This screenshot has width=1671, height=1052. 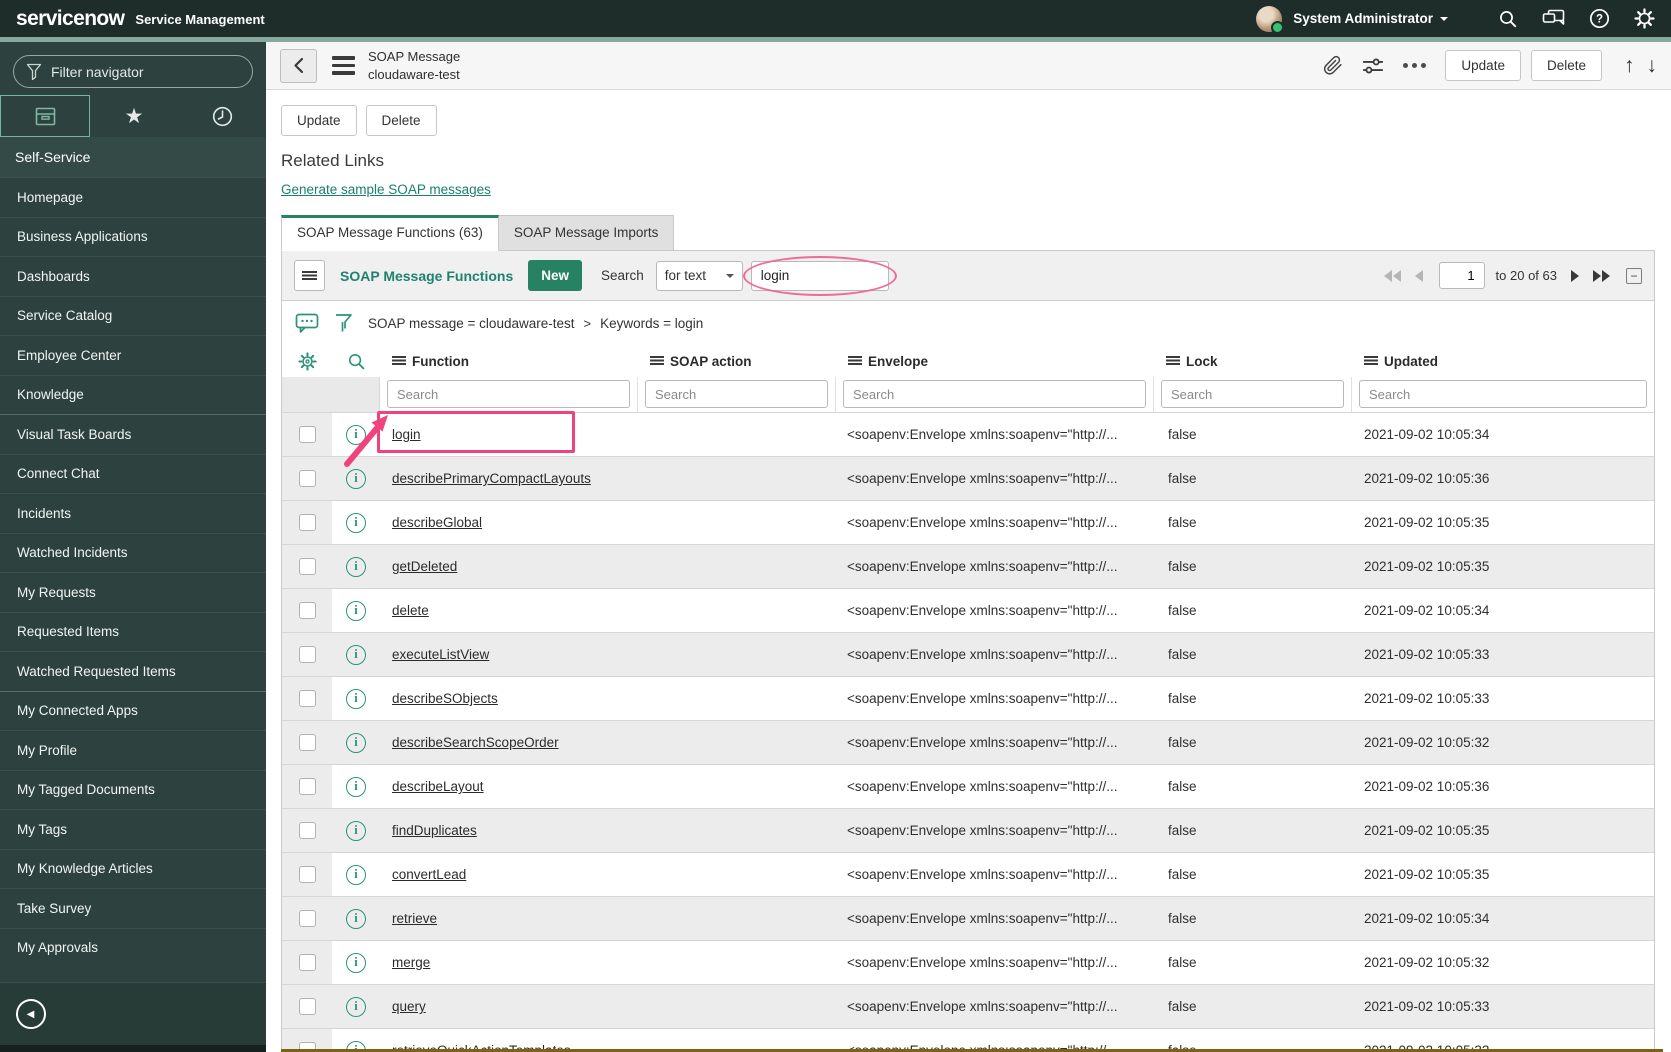 What do you see at coordinates (411, 962) in the screenshot?
I see `function-link: merge` at bounding box center [411, 962].